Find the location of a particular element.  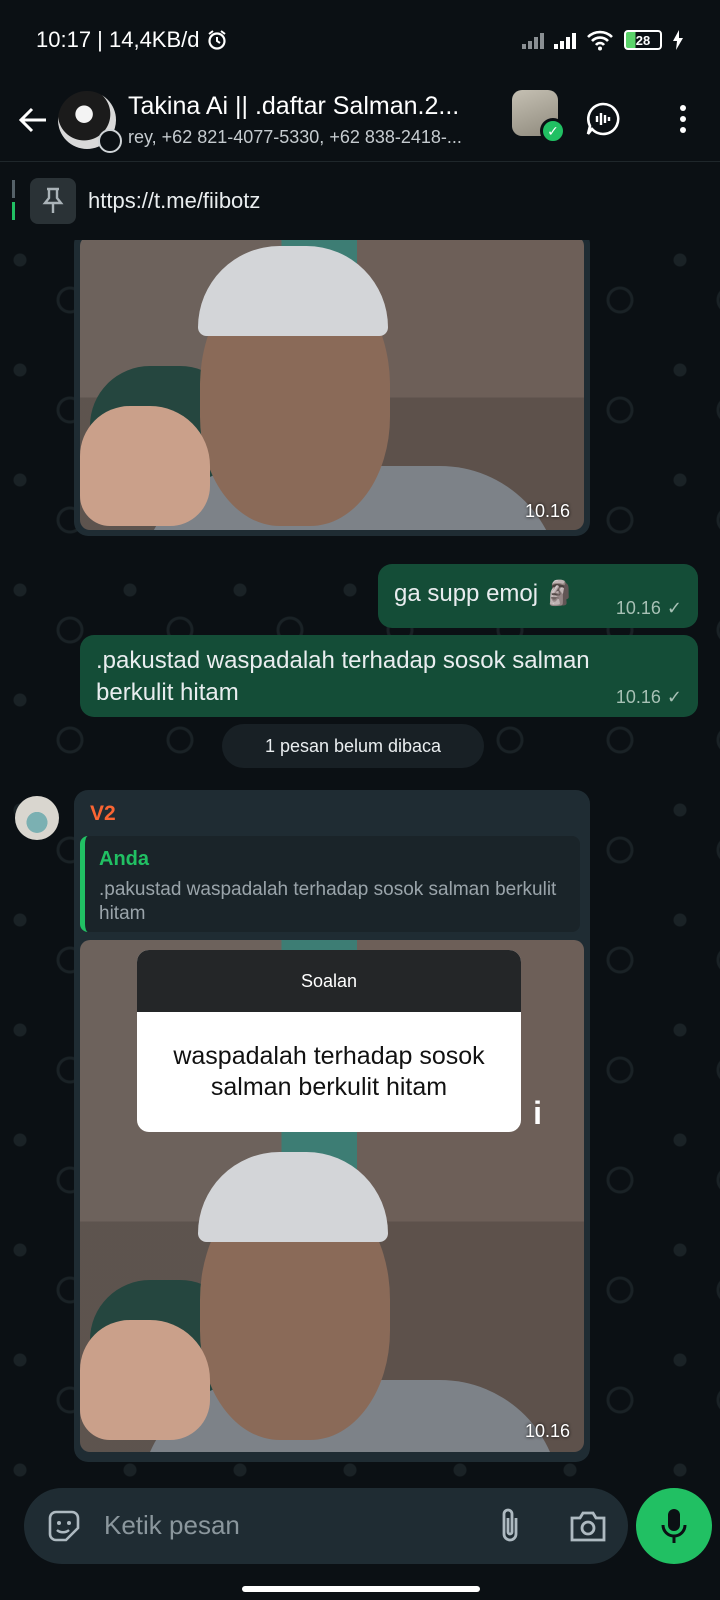

emoji-icon is located at coordinates (64, 1526).